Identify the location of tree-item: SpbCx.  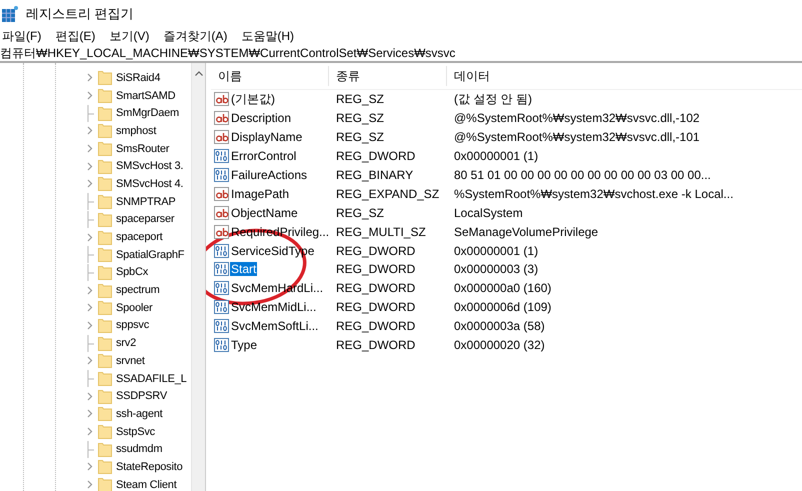
(132, 272).